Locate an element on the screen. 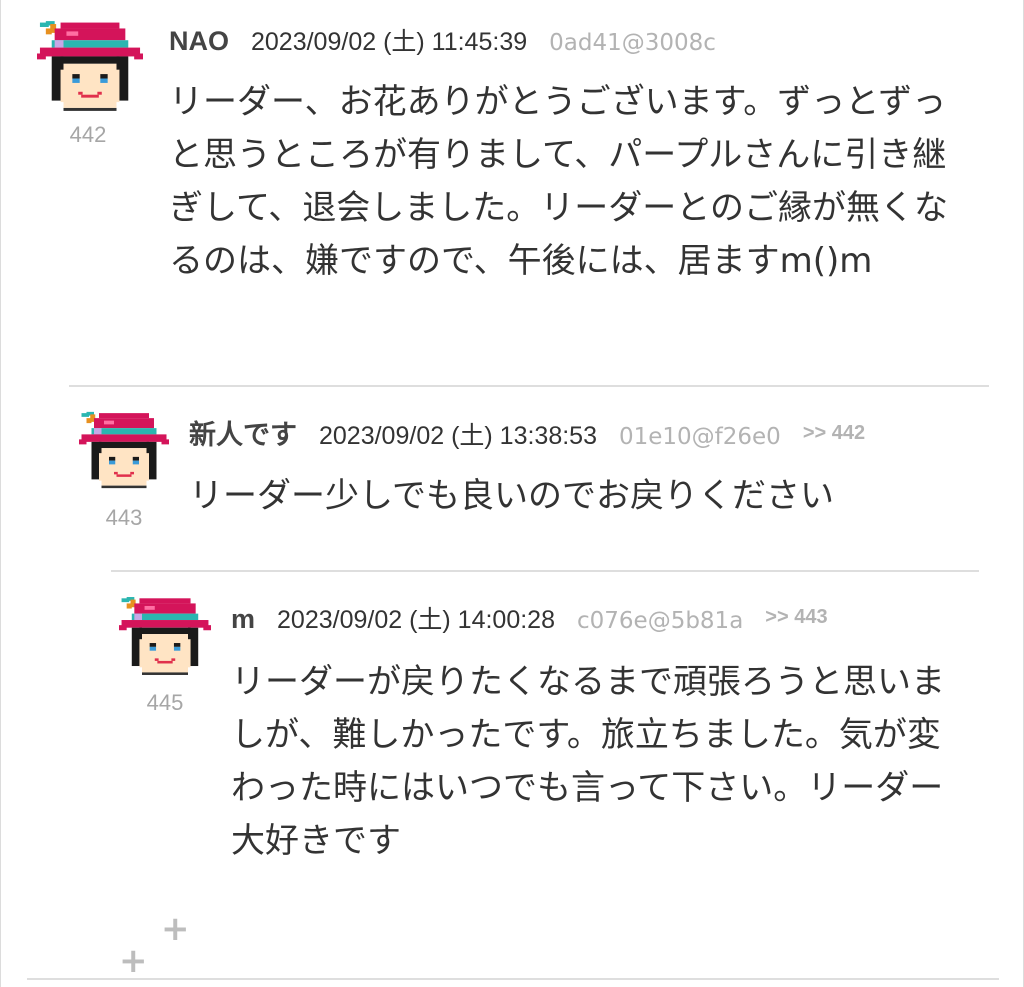 This screenshot has width=1024, height=987. post-body: リーダー少しでも良いのでお戻りください is located at coordinates (511, 496).